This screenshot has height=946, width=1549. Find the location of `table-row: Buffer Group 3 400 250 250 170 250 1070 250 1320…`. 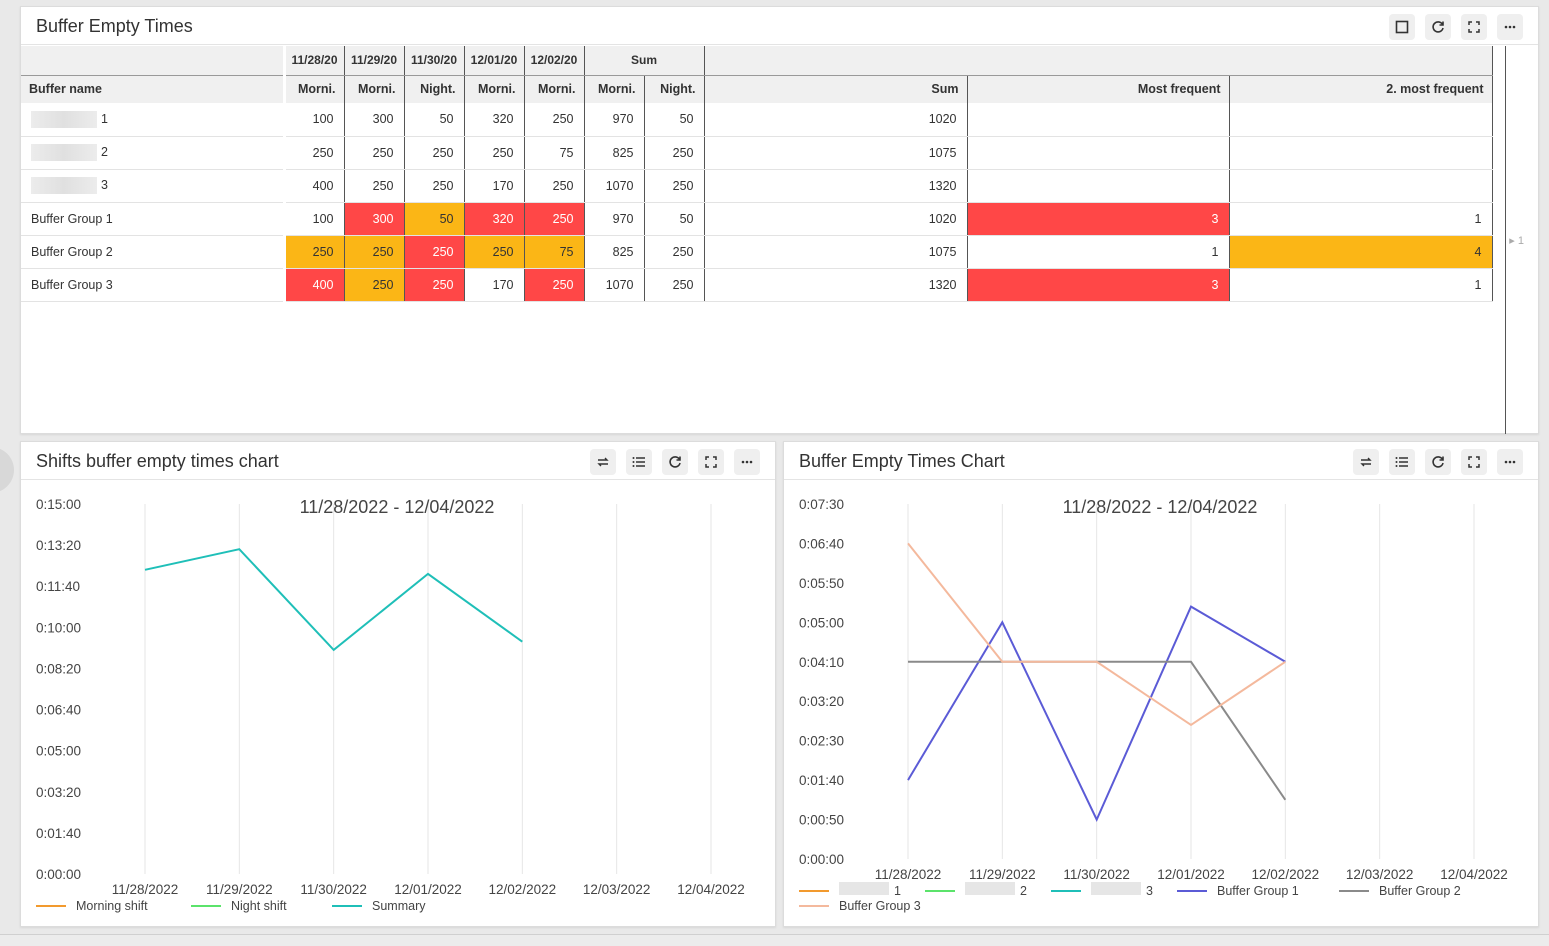

table-row: Buffer Group 3 400 250 250 170 250 1070 250 1320… is located at coordinates (757, 285).